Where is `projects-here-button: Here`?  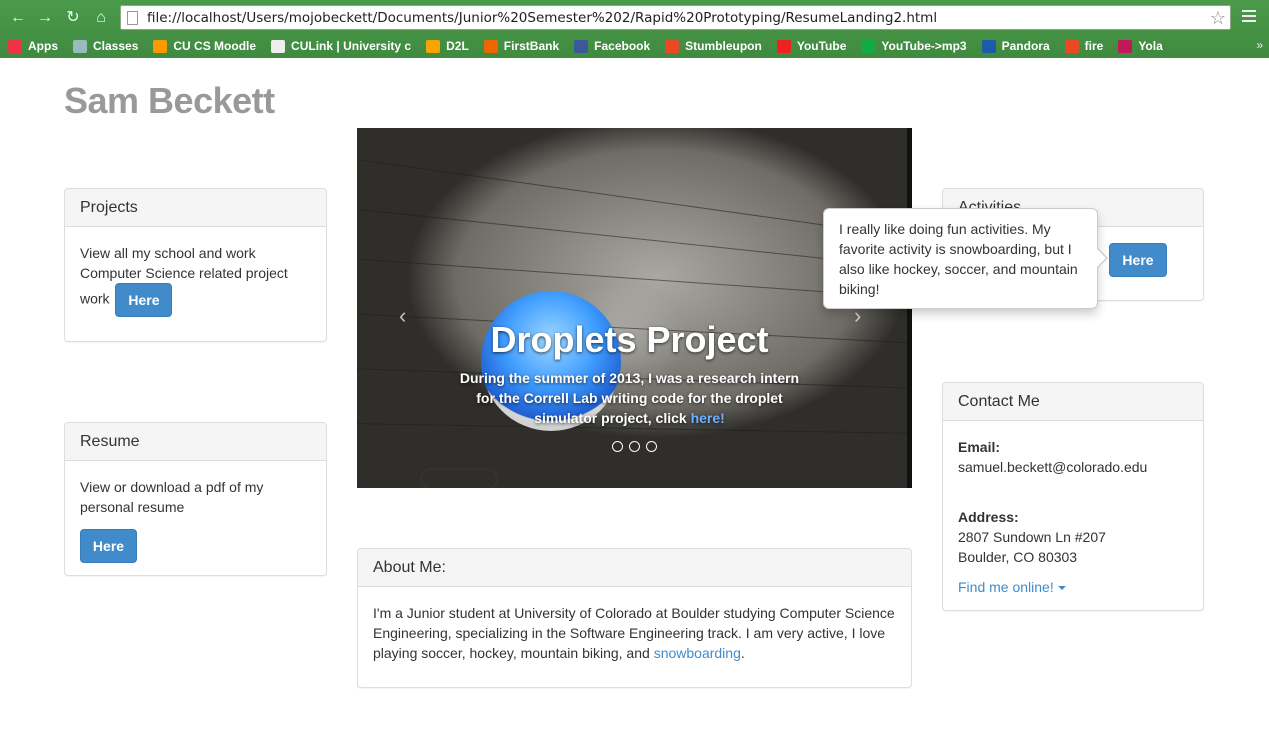
projects-here-button: Here is located at coordinates (144, 300).